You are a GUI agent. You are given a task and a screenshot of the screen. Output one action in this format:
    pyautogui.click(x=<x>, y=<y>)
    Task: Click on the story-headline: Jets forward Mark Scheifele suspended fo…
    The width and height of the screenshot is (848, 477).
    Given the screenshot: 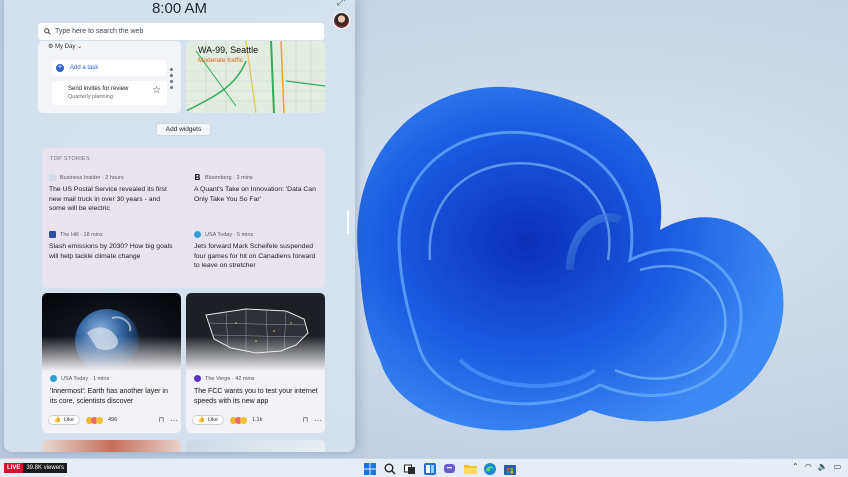 What is the action you would take?
    pyautogui.click(x=255, y=256)
    